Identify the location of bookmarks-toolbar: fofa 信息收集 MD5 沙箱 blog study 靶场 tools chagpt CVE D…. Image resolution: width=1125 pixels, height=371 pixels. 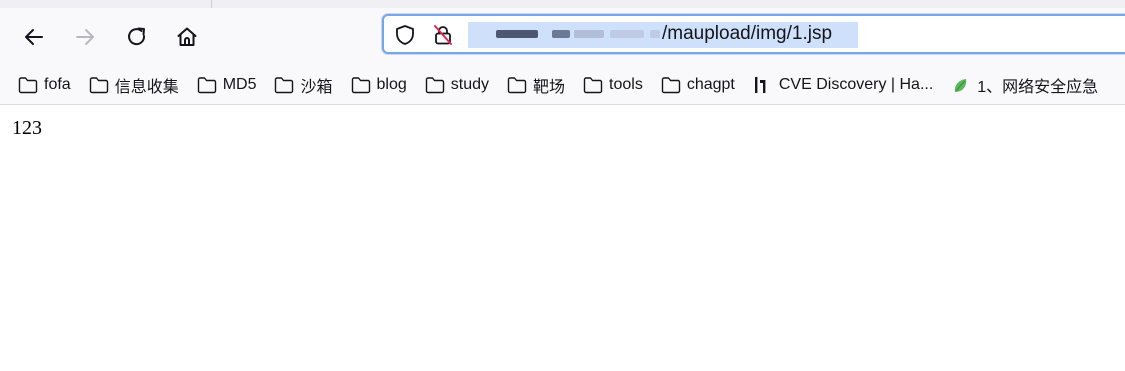
(562, 85).